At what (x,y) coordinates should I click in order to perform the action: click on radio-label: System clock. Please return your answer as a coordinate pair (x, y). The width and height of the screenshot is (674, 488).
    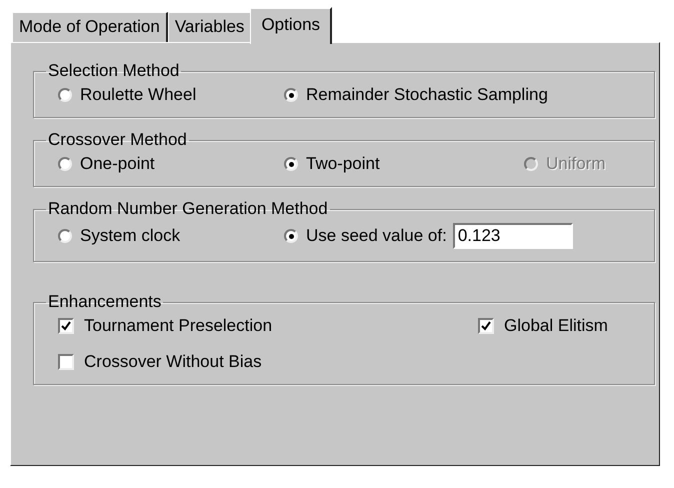
    Looking at the image, I should click on (130, 236).